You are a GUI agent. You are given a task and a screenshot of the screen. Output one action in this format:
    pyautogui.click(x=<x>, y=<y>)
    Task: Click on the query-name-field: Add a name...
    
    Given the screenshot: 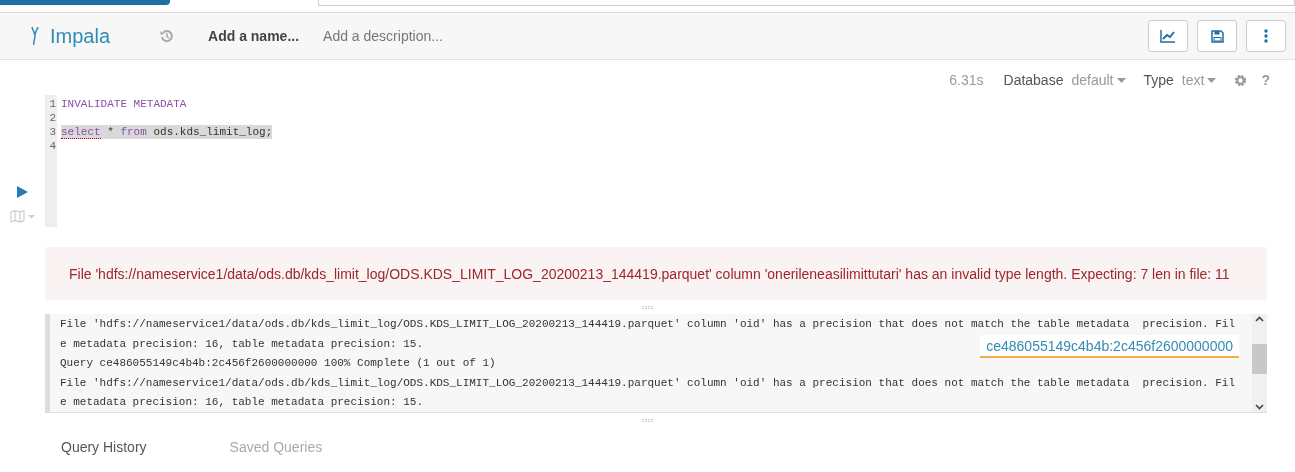 What is the action you would take?
    pyautogui.click(x=254, y=36)
    